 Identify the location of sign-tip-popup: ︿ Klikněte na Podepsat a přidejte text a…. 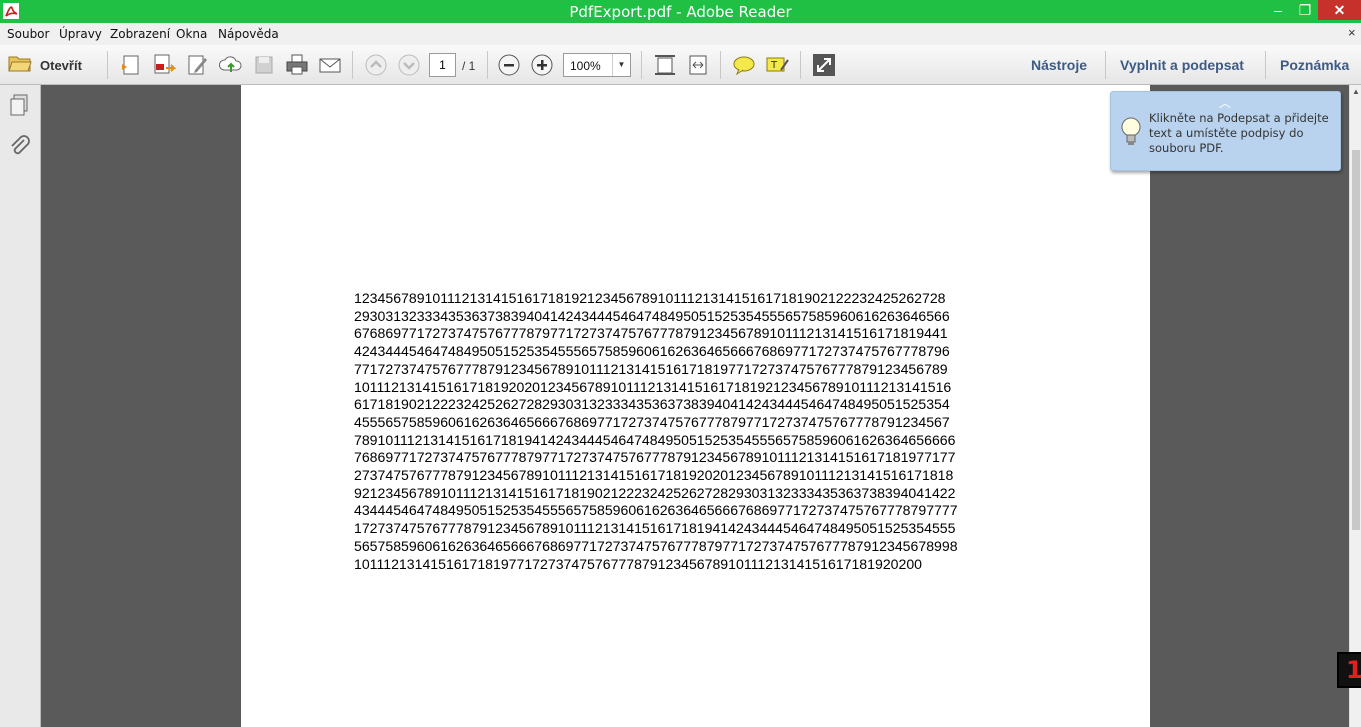
(1225, 131).